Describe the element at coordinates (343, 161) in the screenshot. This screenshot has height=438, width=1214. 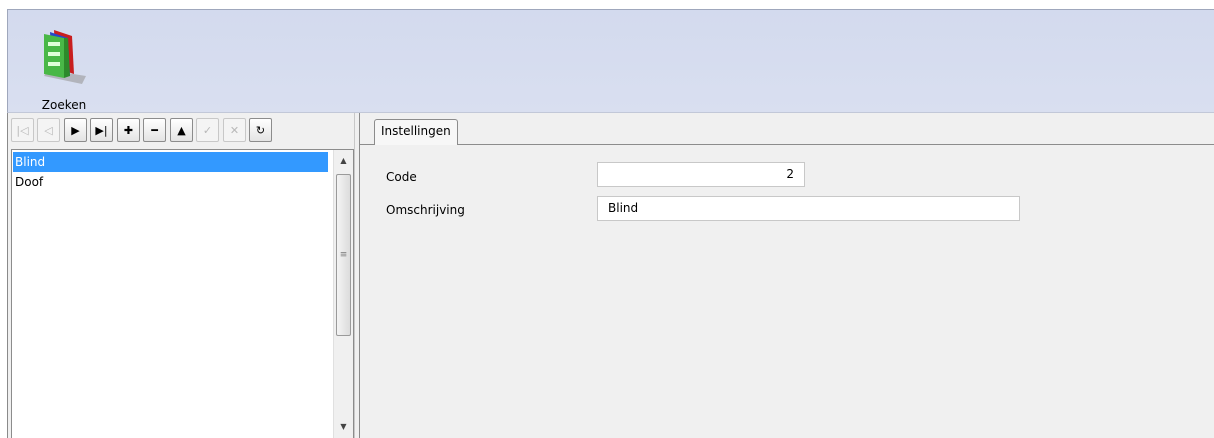
I see `scroll-up-icon: ▲` at that location.